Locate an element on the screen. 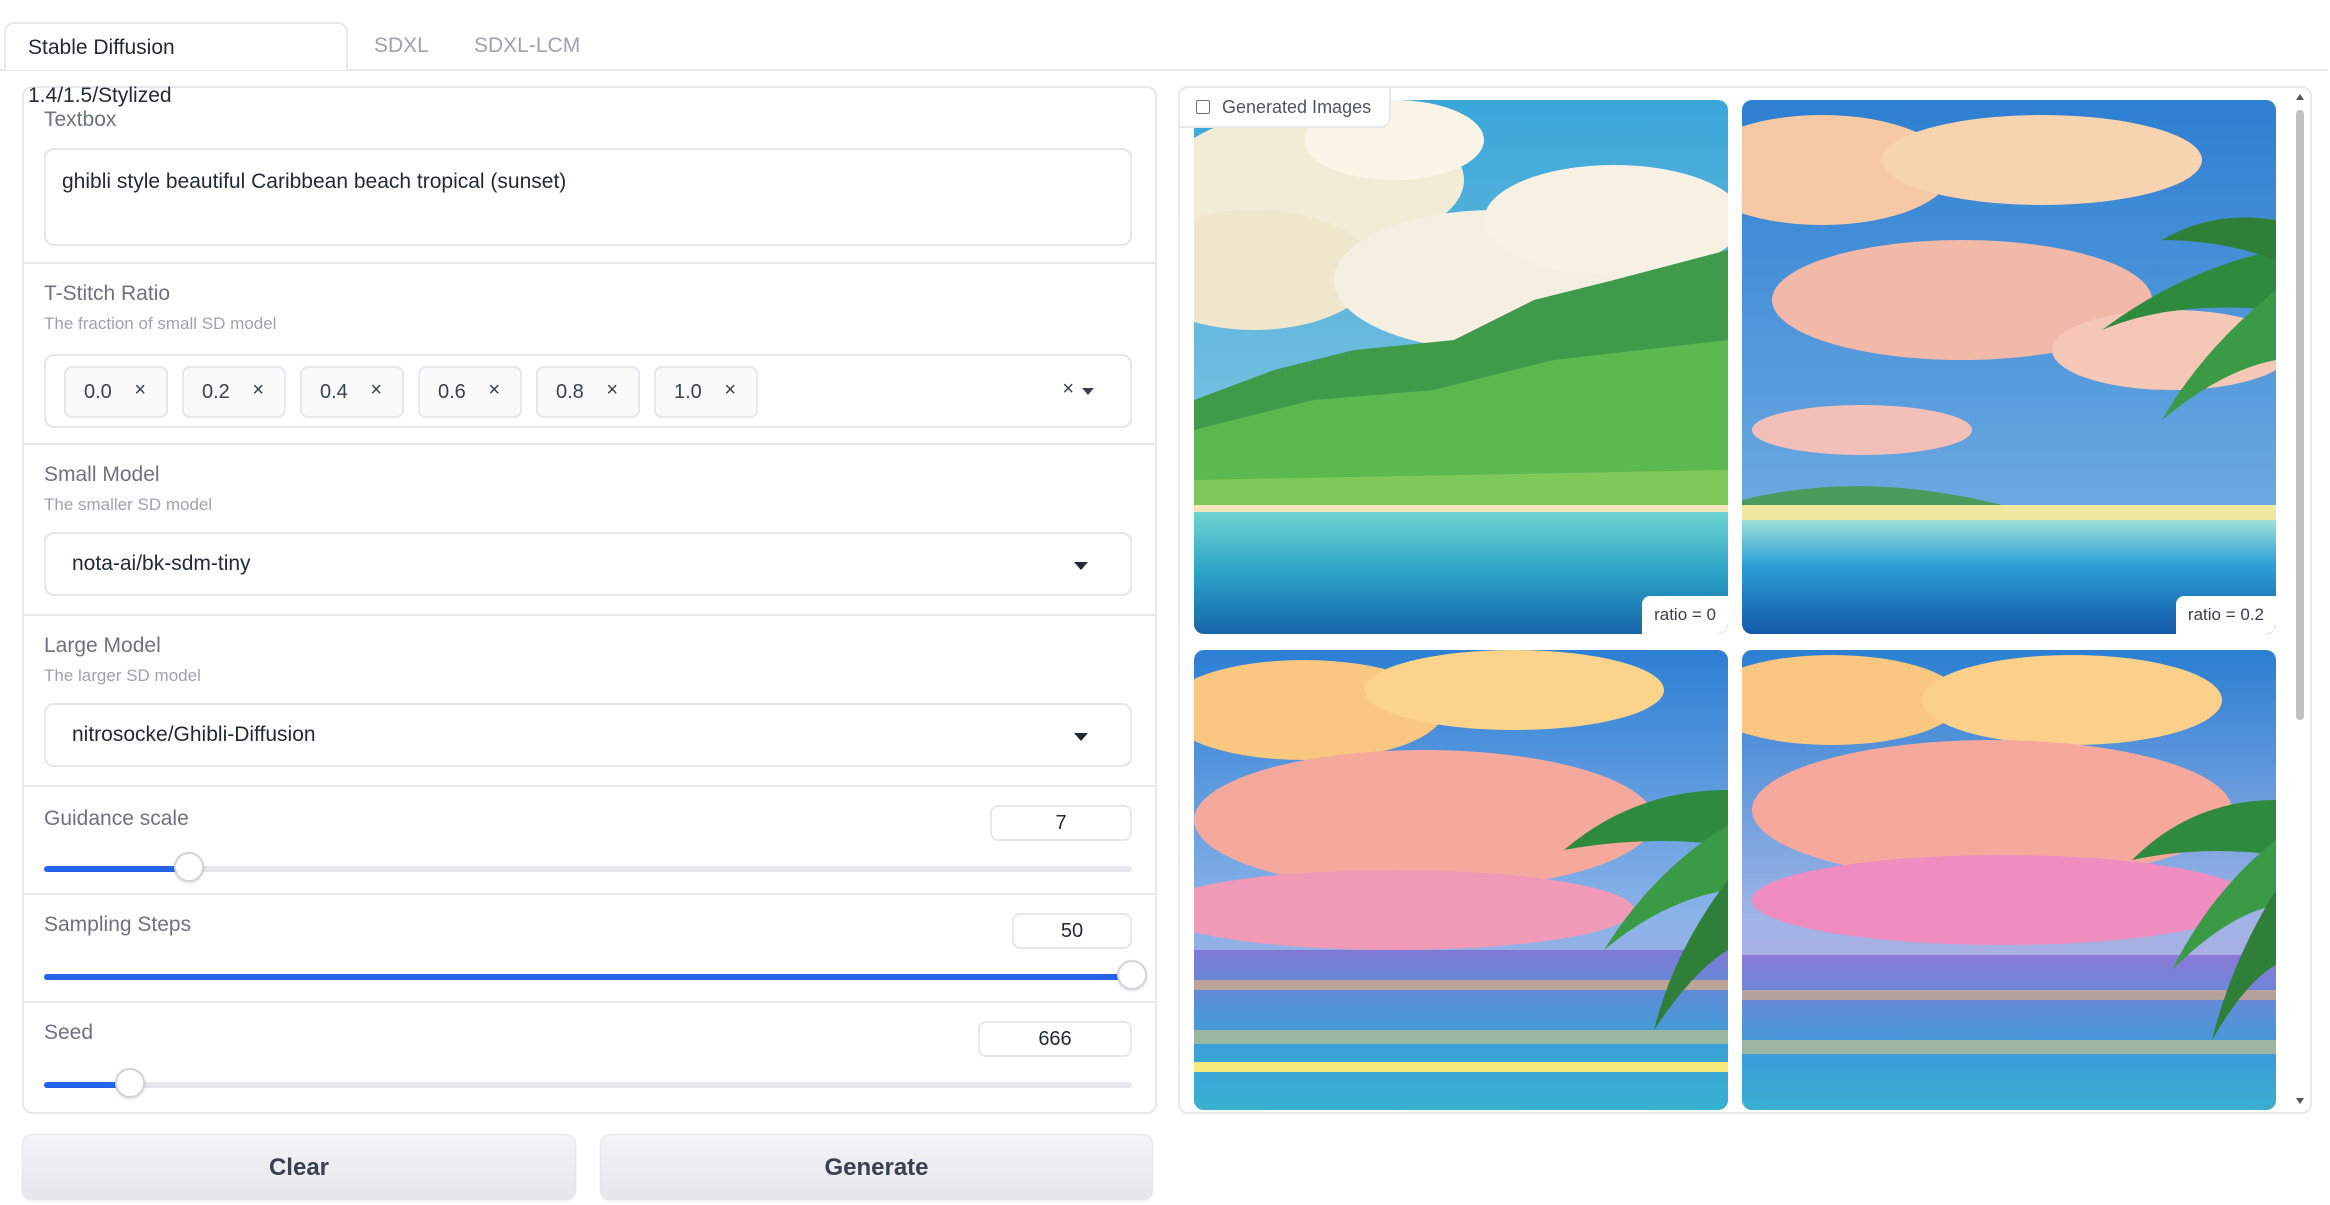  seed-slider is located at coordinates (588, 1083).